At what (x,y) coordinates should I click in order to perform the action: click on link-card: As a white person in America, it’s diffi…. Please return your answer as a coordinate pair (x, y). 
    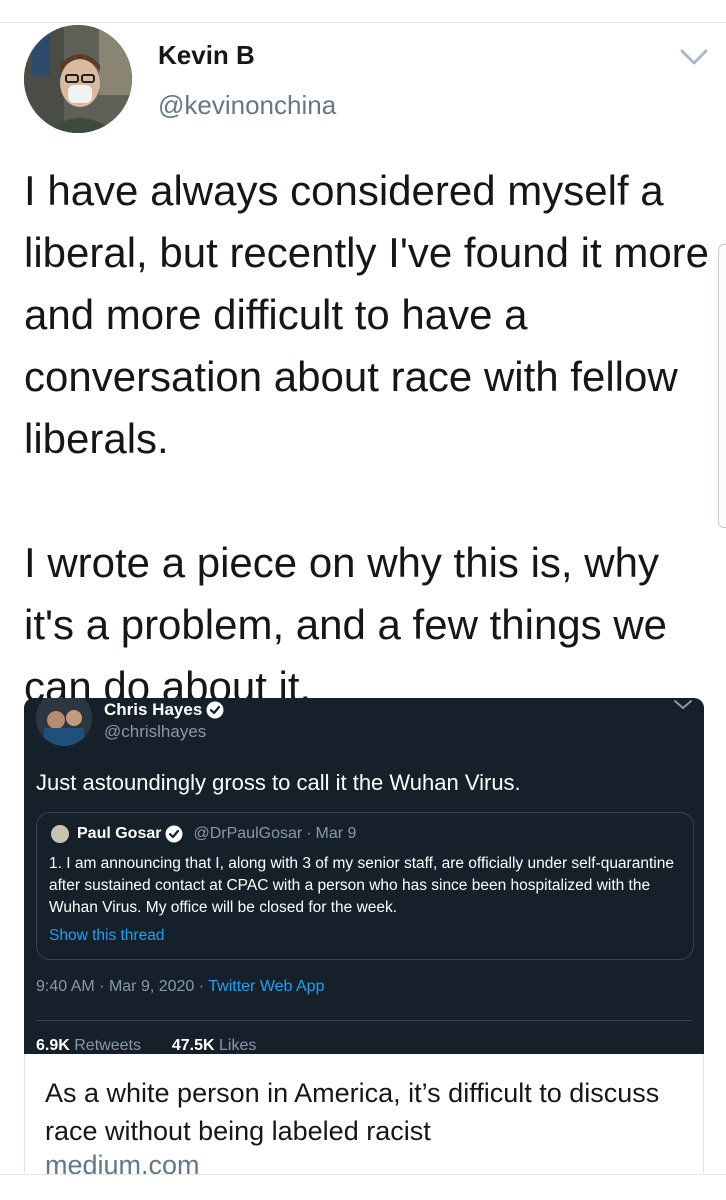
    Looking at the image, I should click on (364, 1114).